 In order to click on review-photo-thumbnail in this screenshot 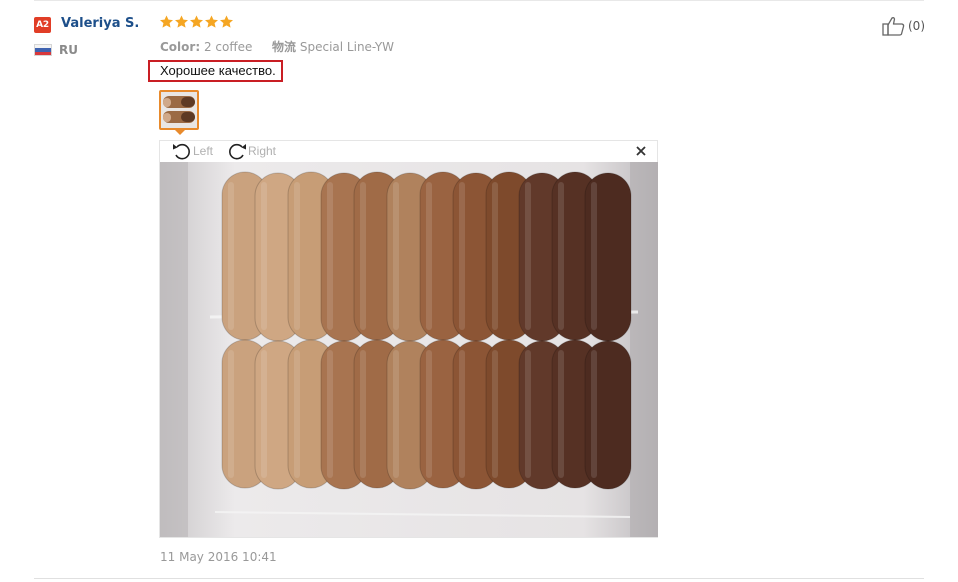, I will do `click(179, 110)`.